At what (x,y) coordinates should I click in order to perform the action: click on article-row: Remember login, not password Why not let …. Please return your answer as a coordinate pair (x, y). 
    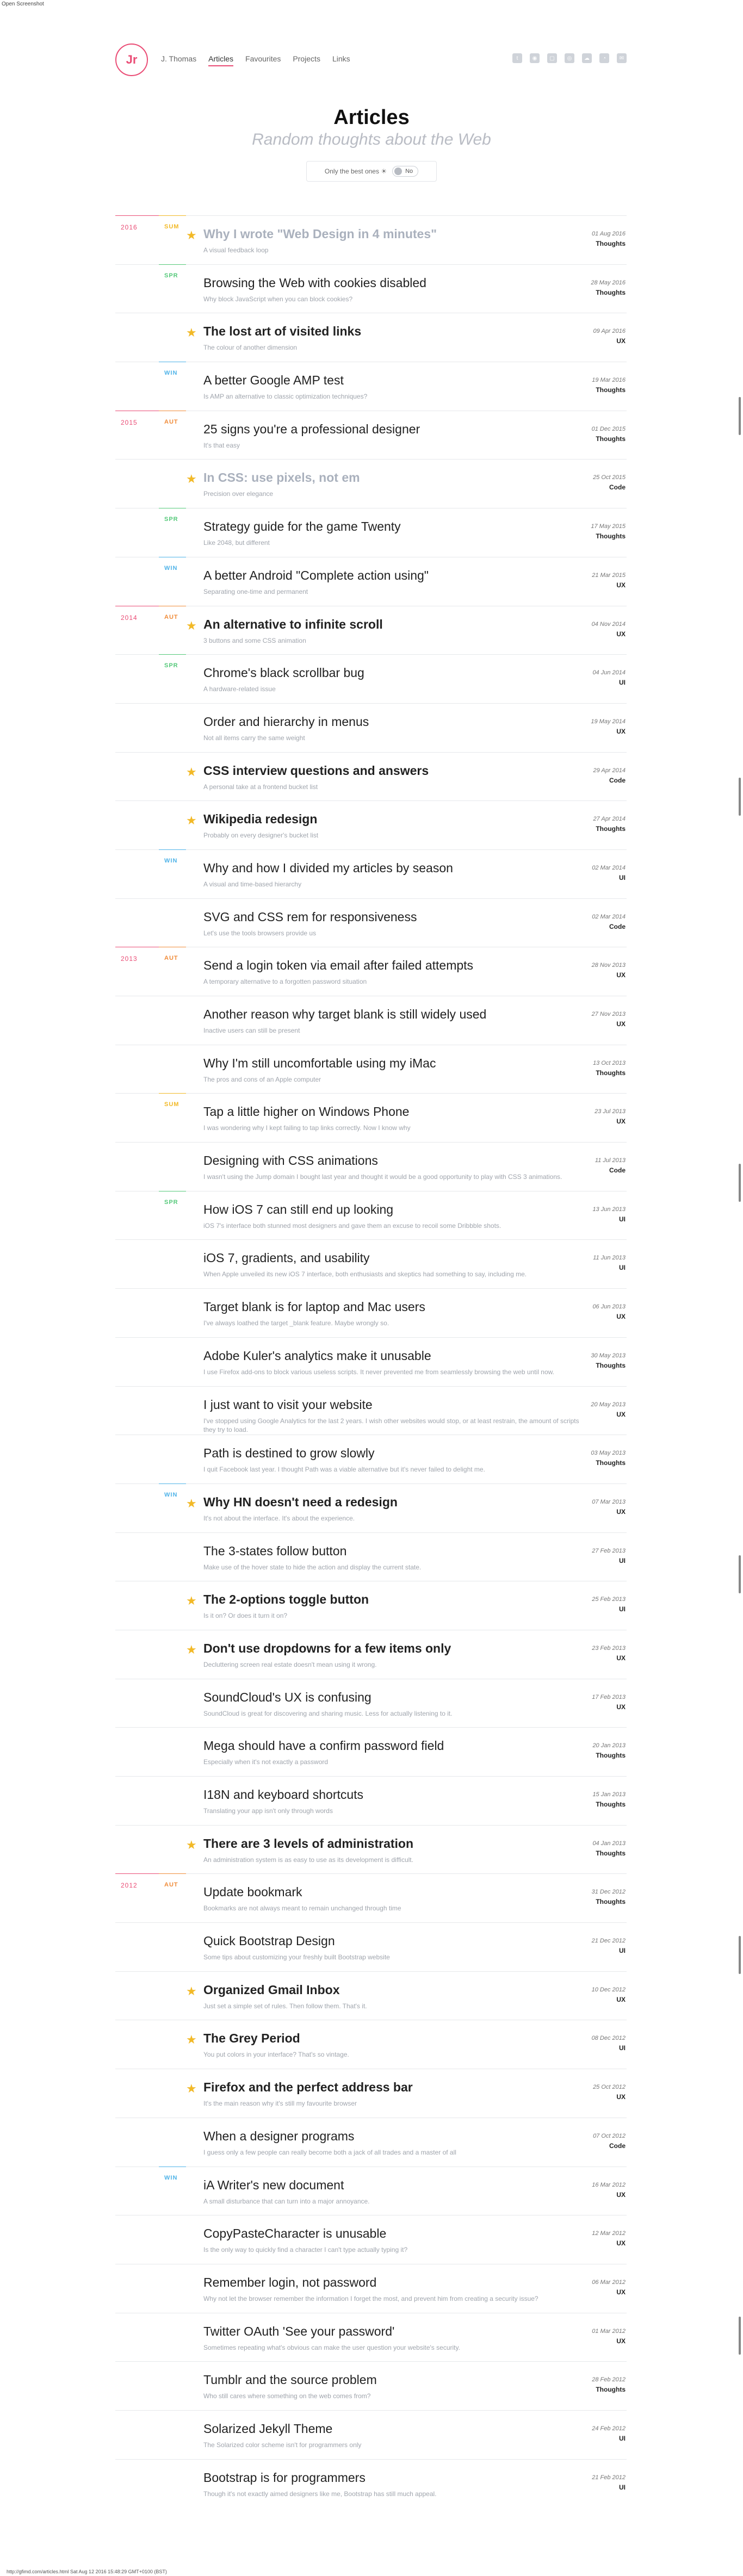
    Looking at the image, I should click on (371, 2288).